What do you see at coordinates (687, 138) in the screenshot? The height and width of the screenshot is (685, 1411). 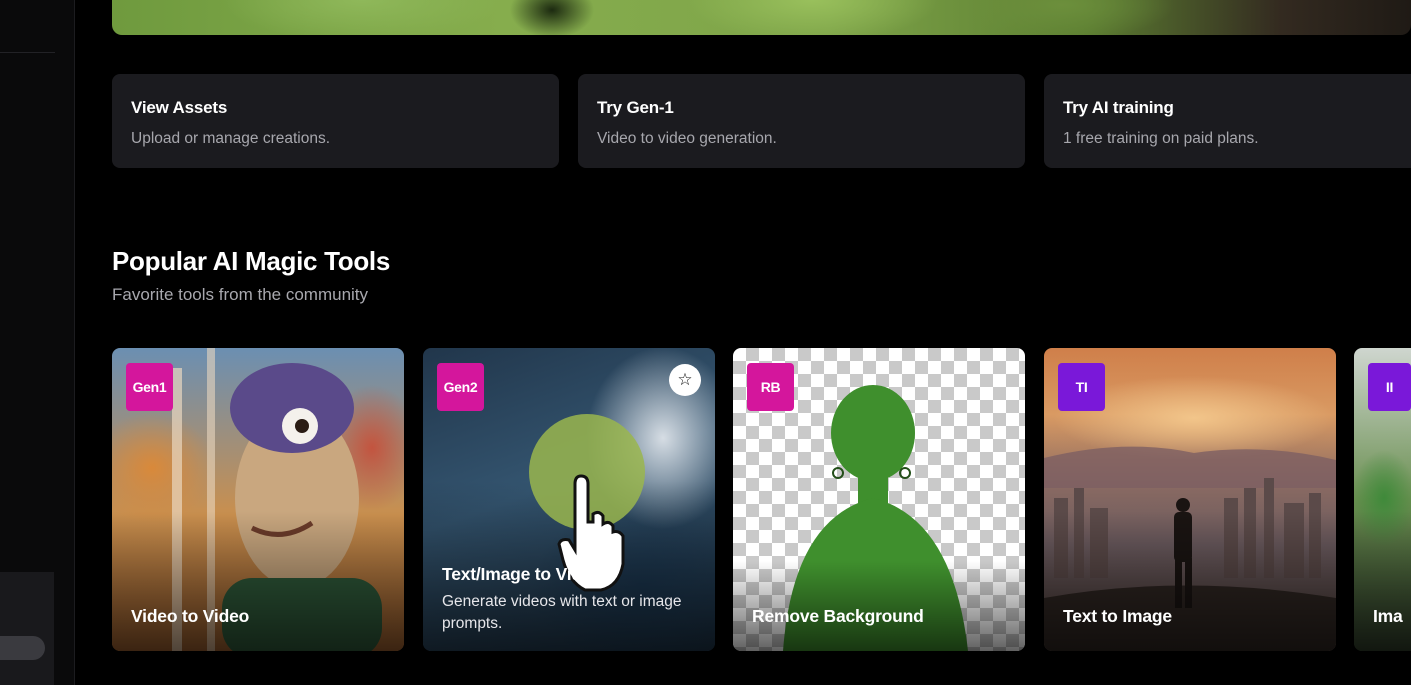 I see `quick-action-subtitle: Video to video generation.` at bounding box center [687, 138].